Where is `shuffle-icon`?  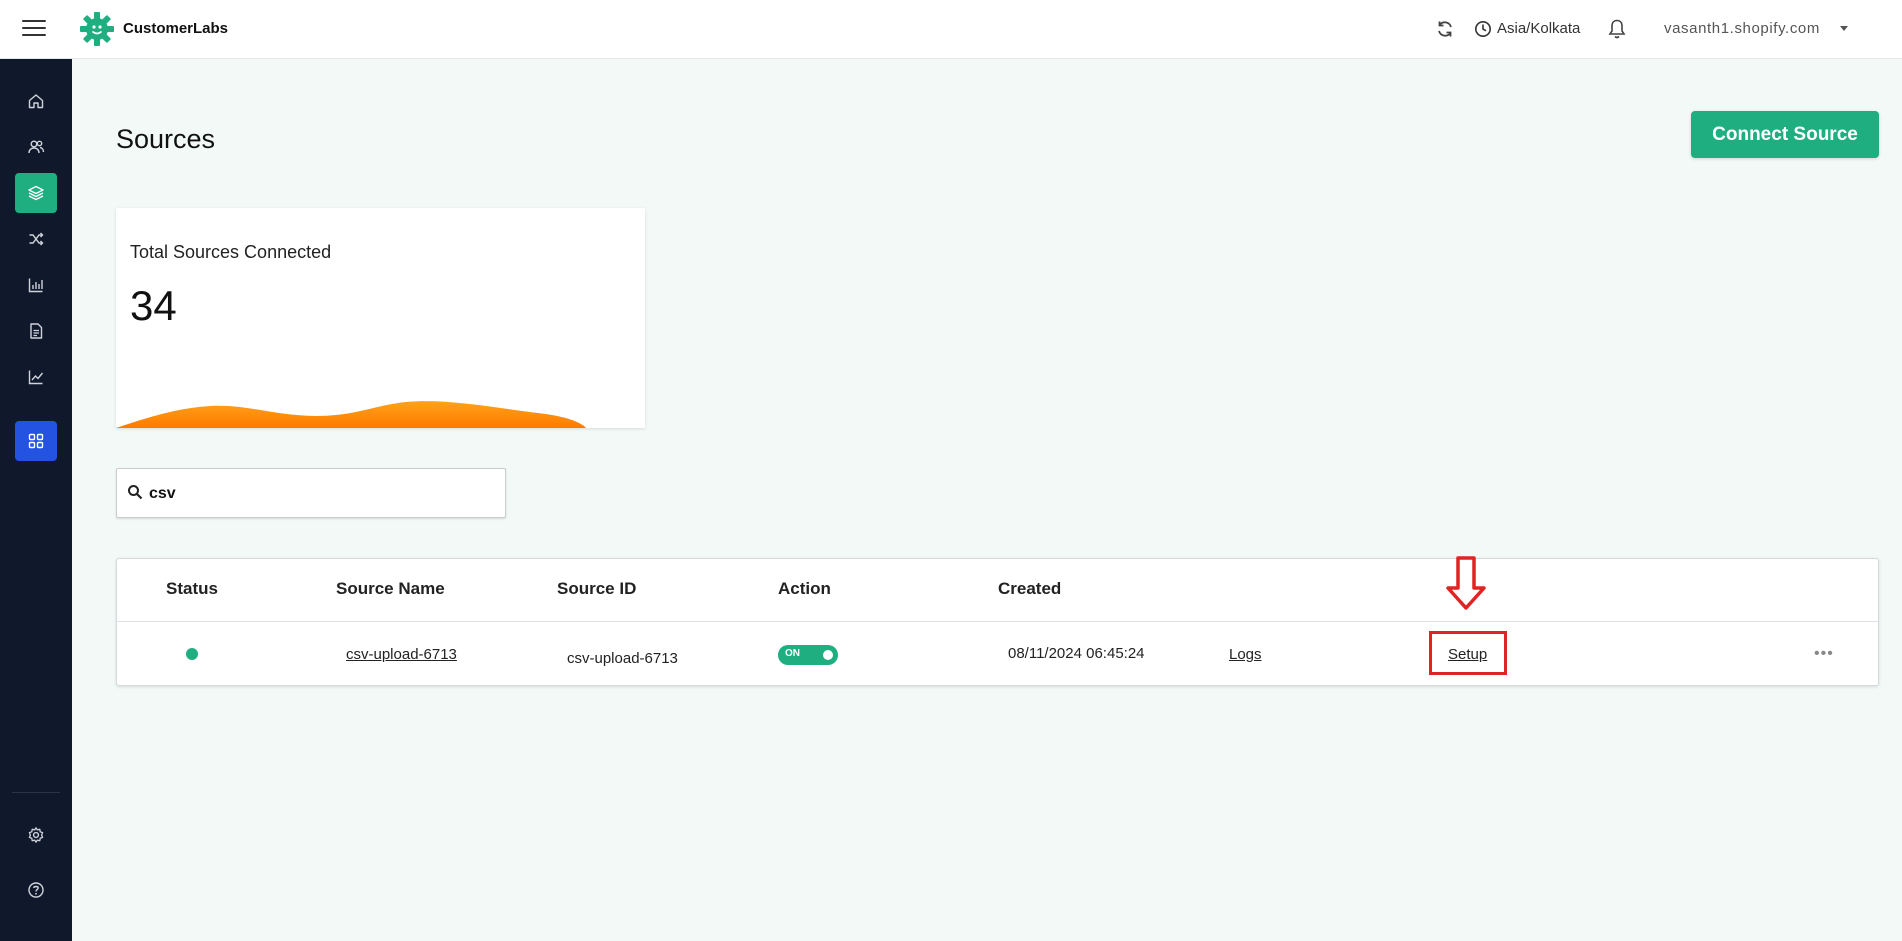 shuffle-icon is located at coordinates (36, 239).